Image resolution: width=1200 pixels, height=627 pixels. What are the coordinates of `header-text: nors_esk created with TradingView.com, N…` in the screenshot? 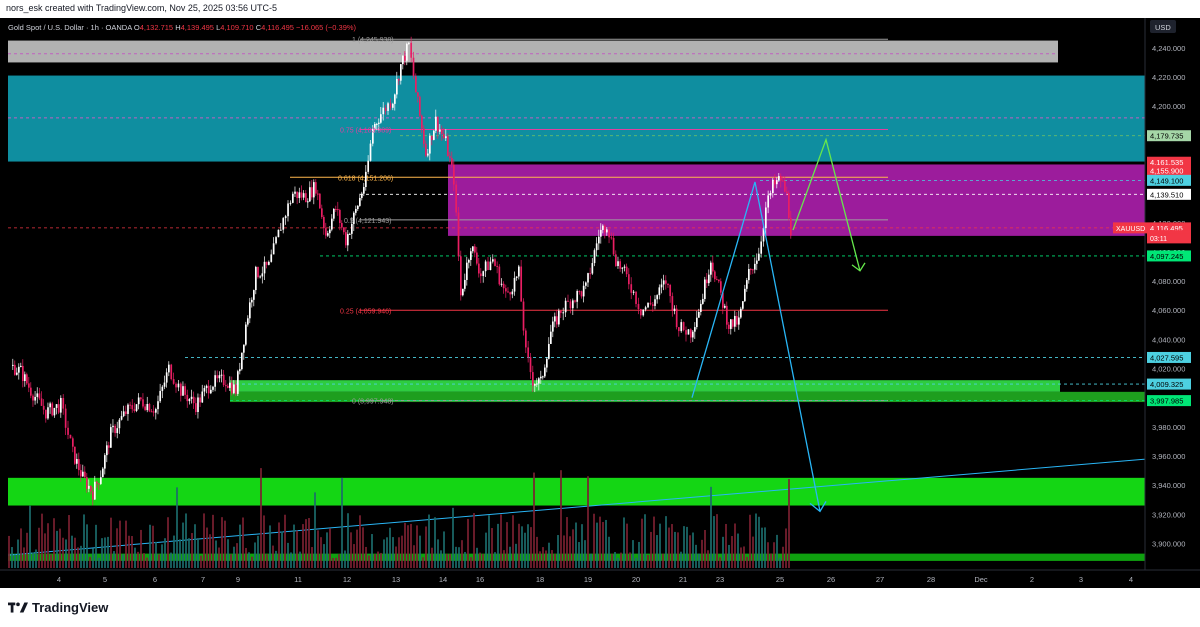 It's located at (141, 8).